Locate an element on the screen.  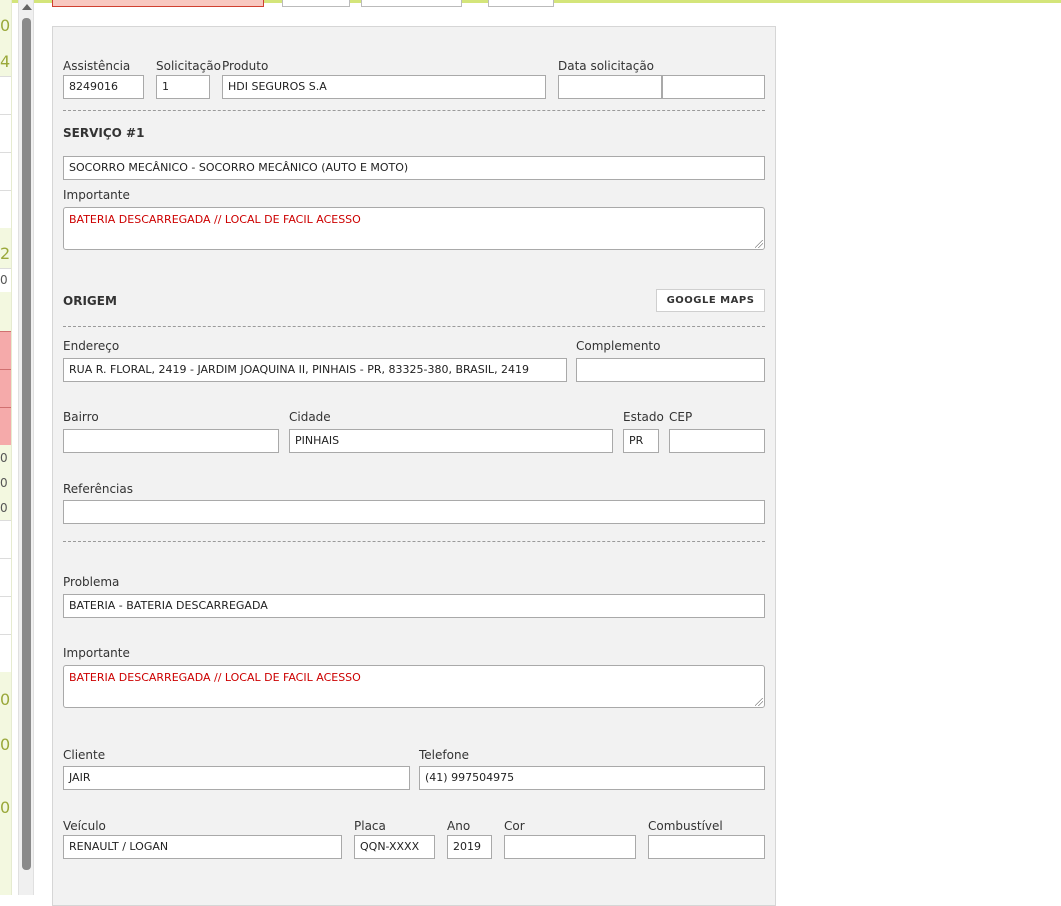
cor-field is located at coordinates (570, 847).